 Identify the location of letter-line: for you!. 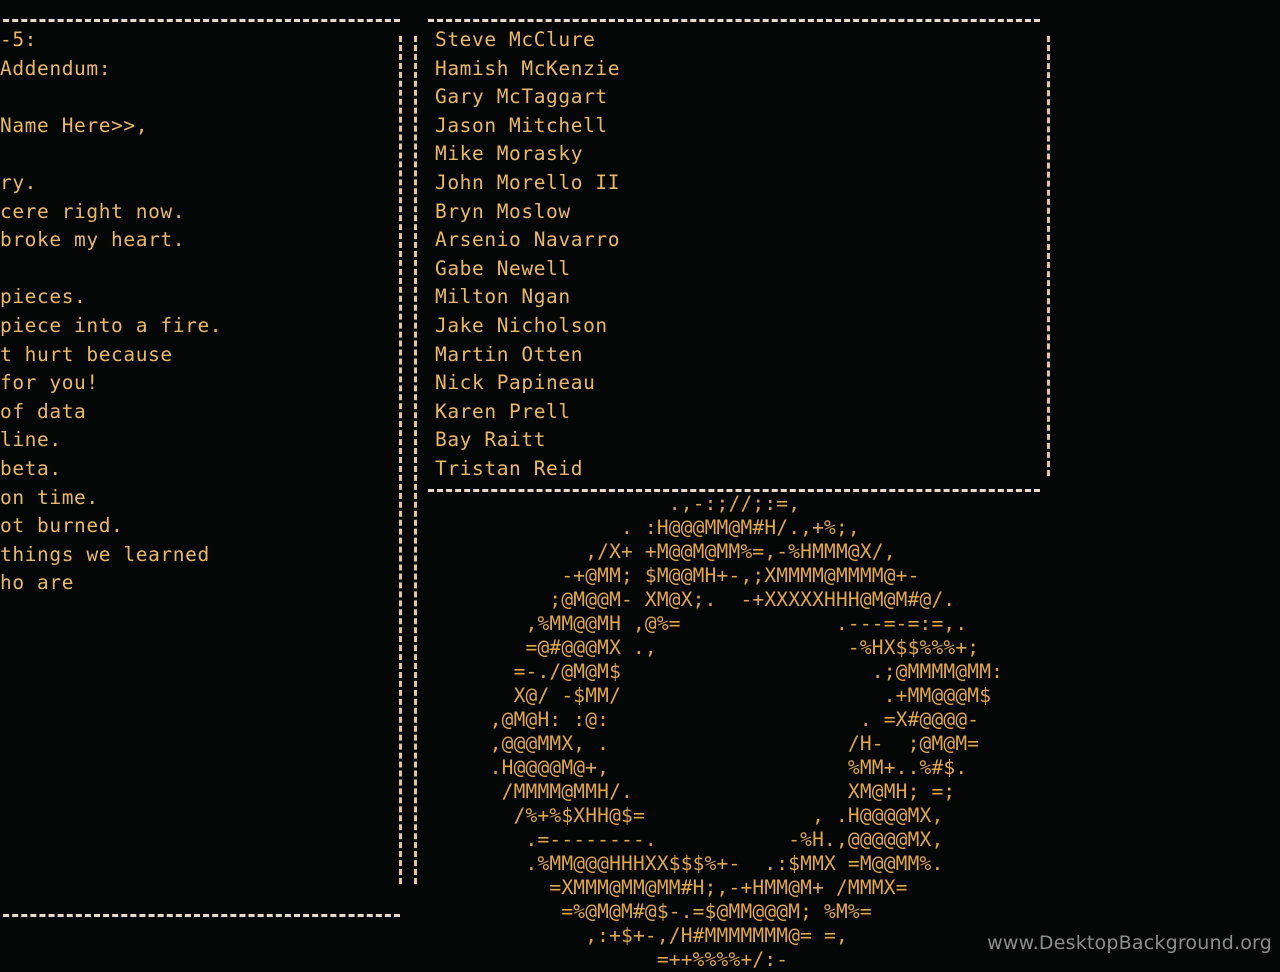
(49, 383).